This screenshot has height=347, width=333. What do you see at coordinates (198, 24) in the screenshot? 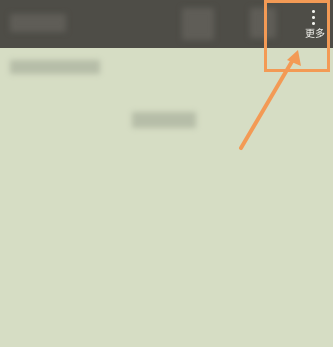
I see `blurred-icon` at bounding box center [198, 24].